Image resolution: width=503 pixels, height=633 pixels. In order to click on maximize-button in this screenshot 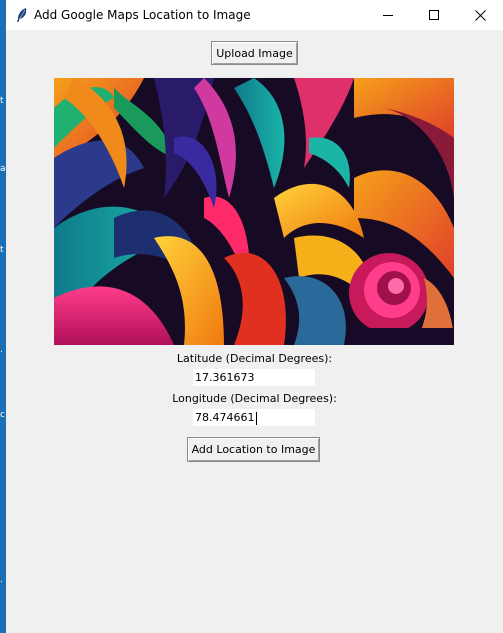, I will do `click(434, 15)`.